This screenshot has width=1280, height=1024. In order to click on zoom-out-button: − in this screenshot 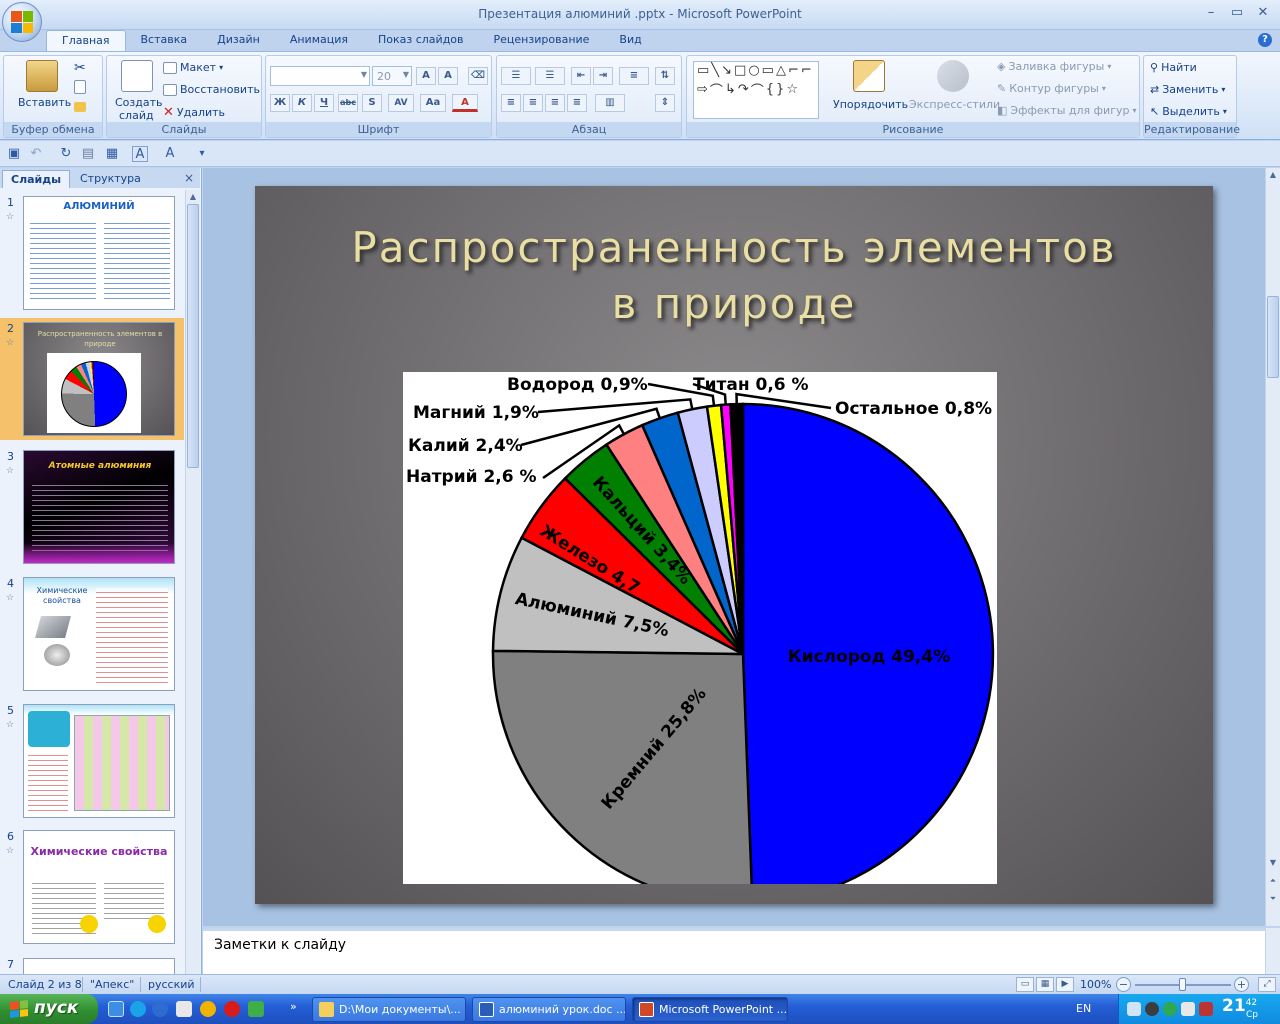, I will do `click(1123, 984)`.